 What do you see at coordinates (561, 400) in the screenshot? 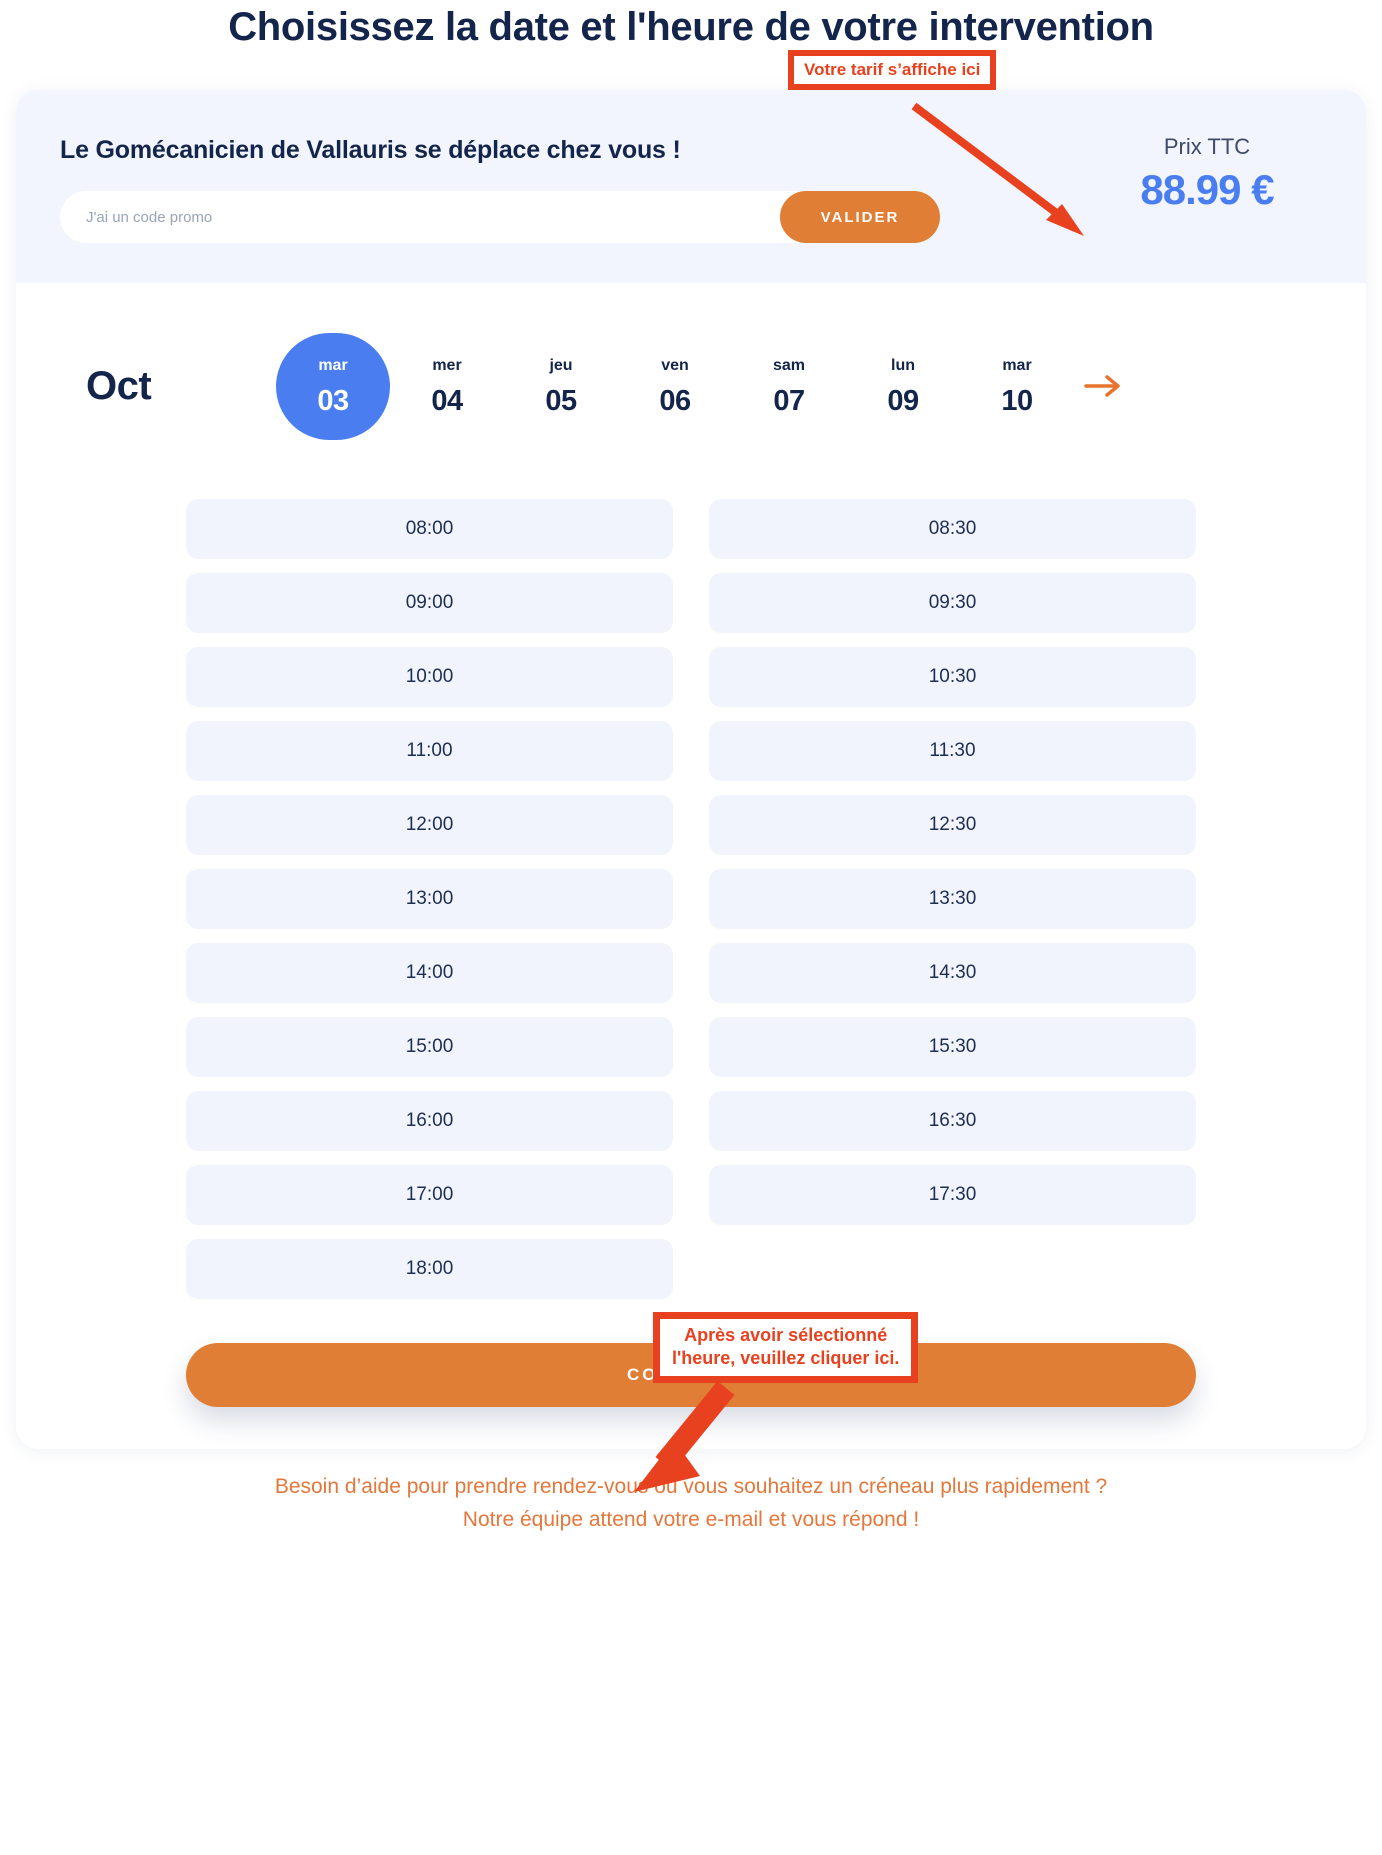
I see `day-number-label: 05` at bounding box center [561, 400].